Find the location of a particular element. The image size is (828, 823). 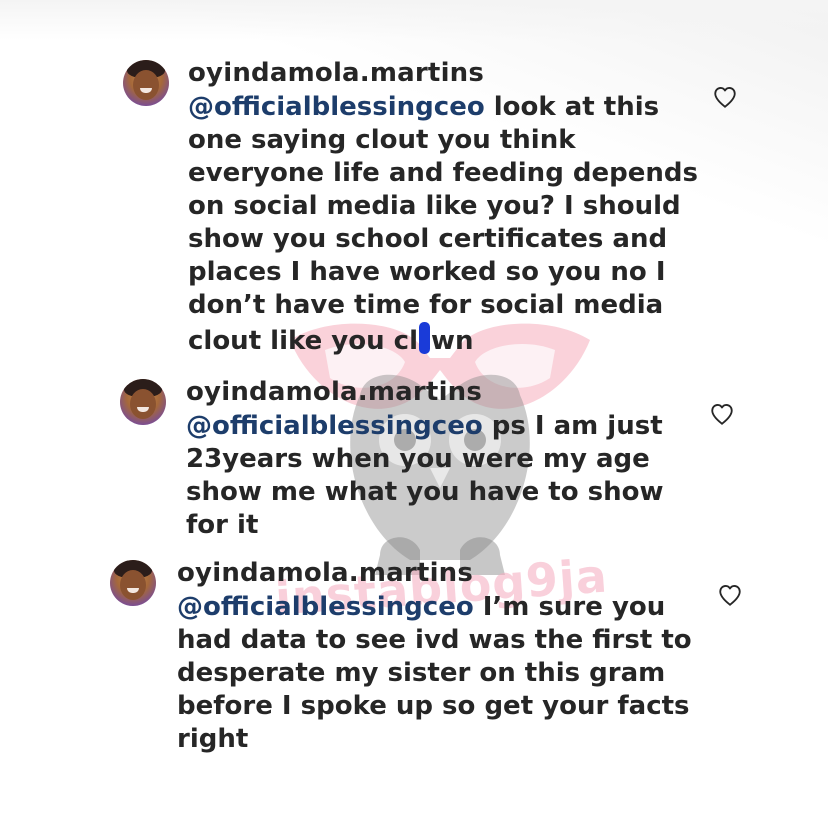

comment-body-end: wn is located at coordinates (452, 341).